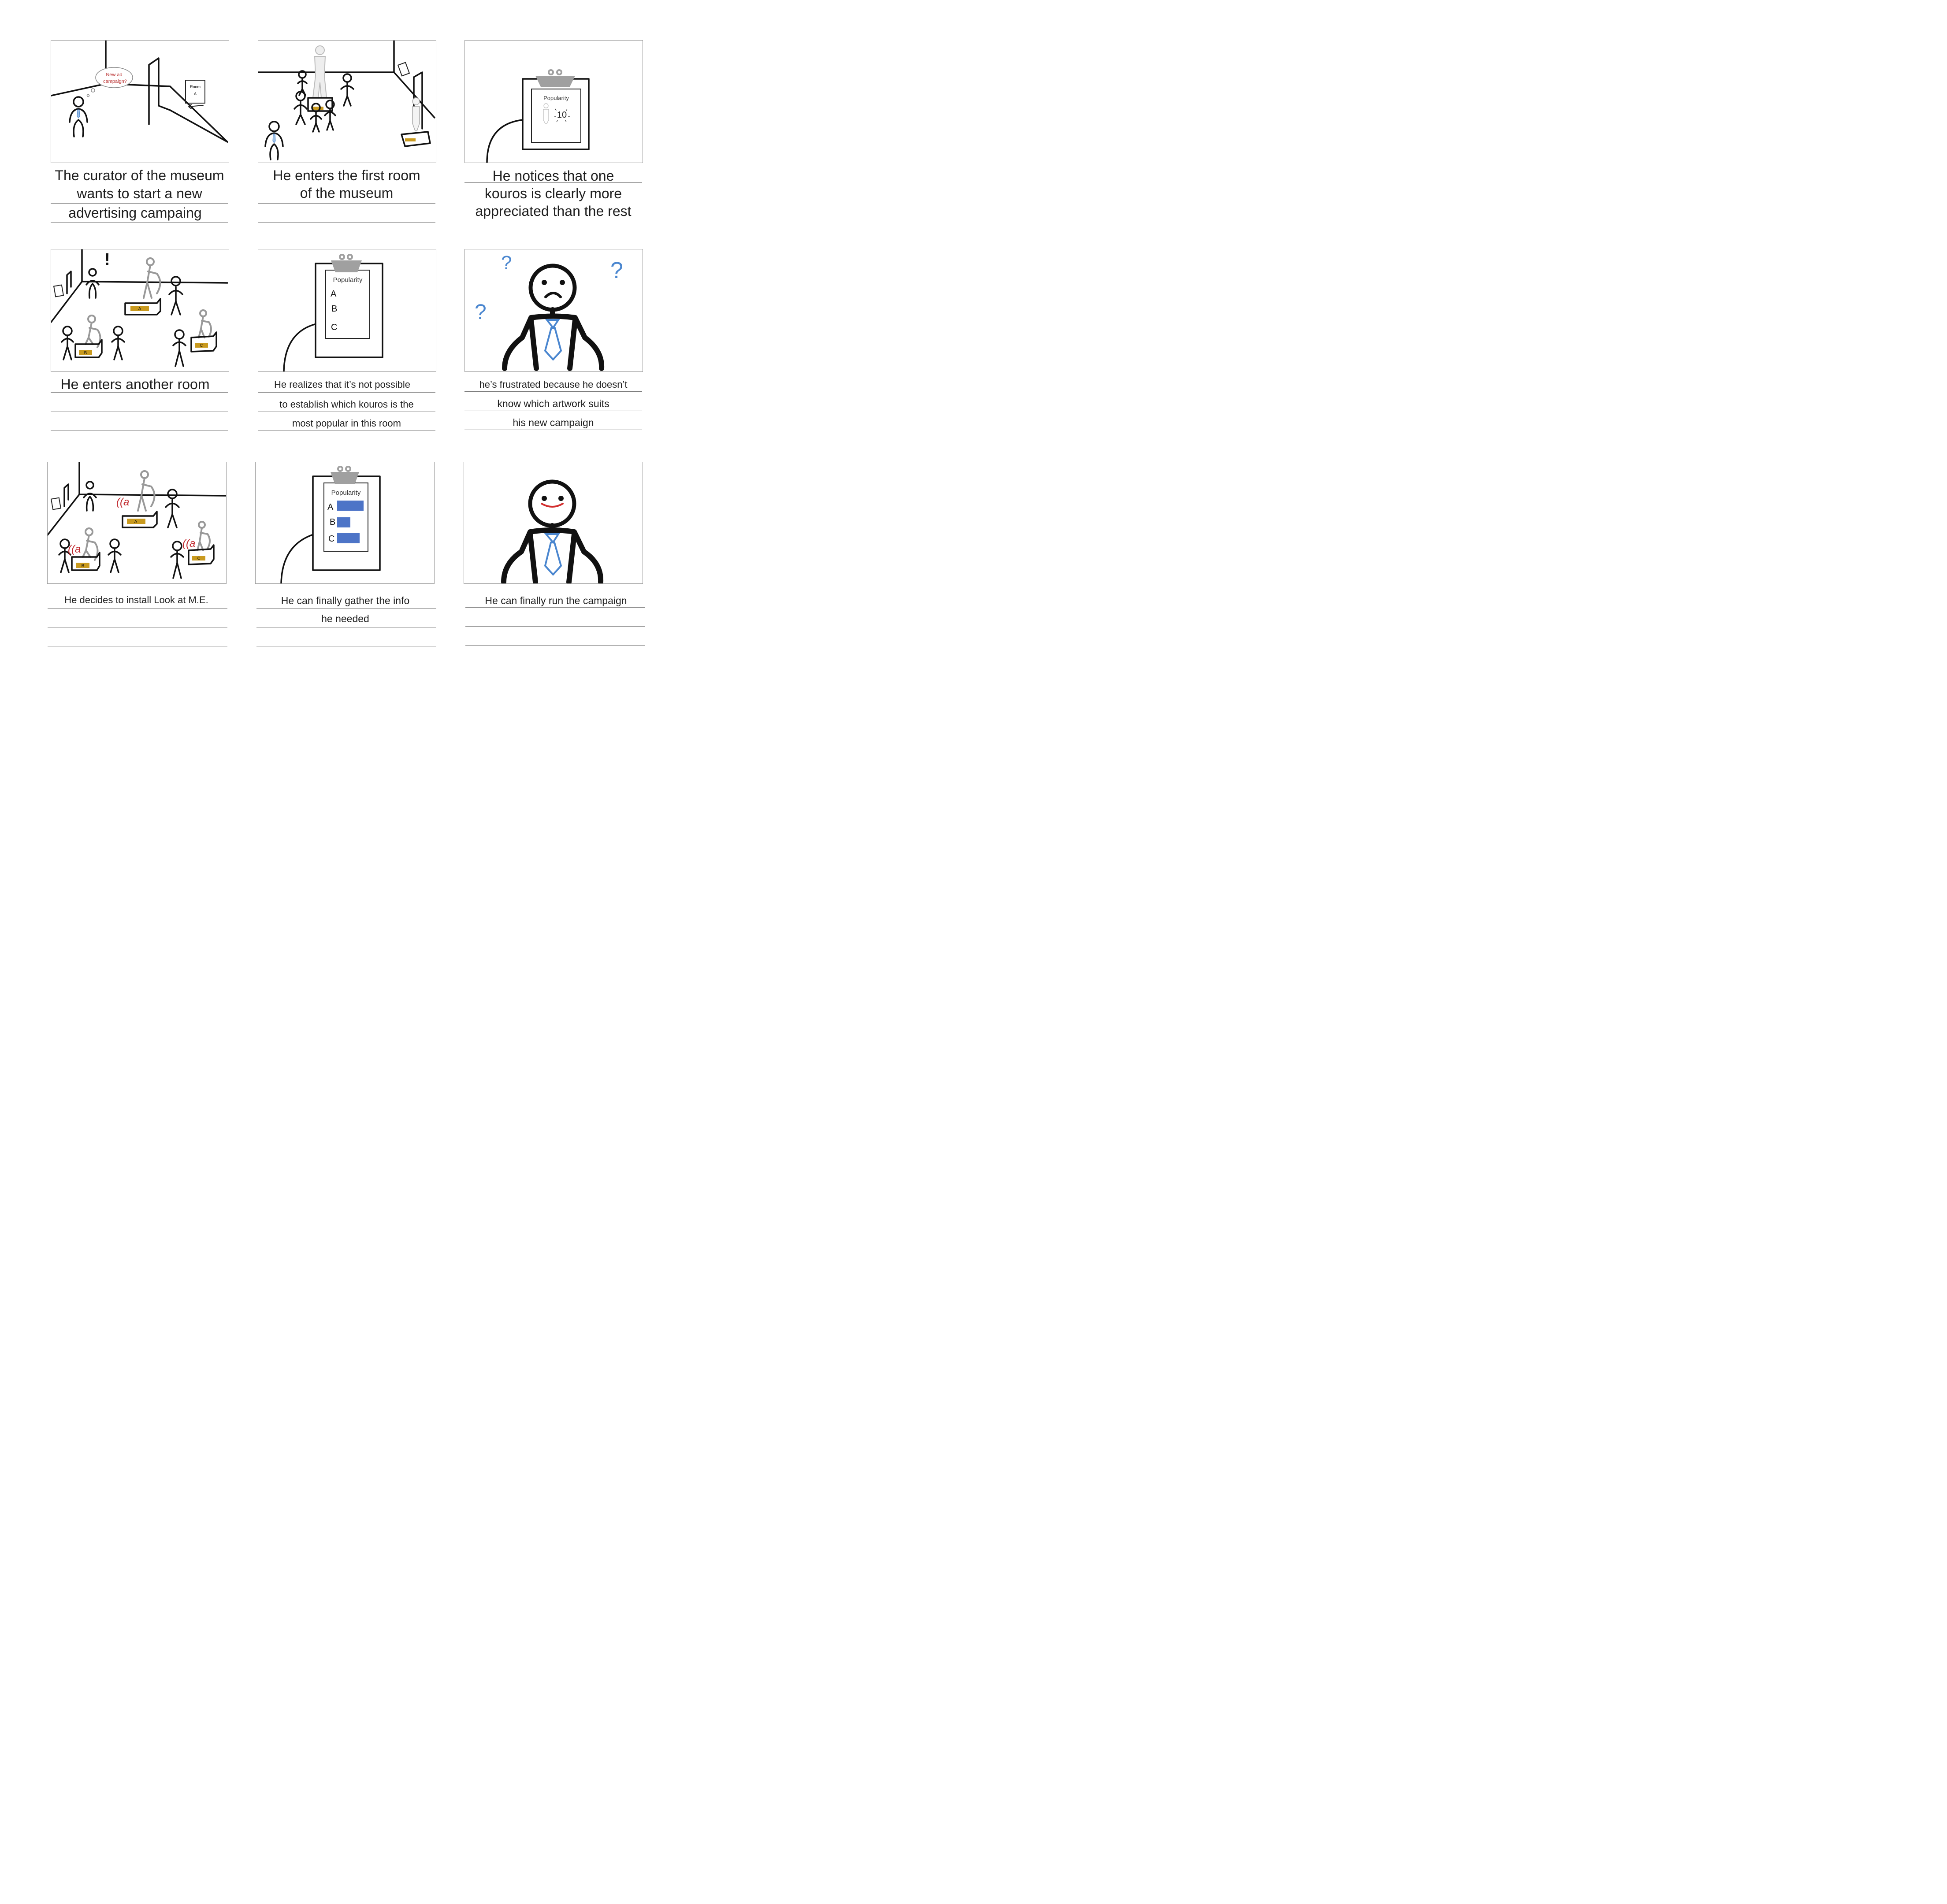  What do you see at coordinates (122, 502) in the screenshot?
I see `sensor-signal-a: ((a` at bounding box center [122, 502].